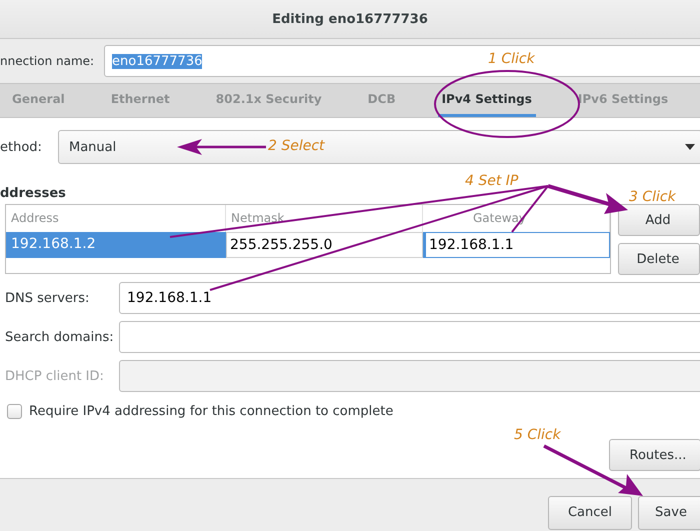 This screenshot has height=531, width=700. I want to click on window-title: Editing eno16777736, so click(350, 19).